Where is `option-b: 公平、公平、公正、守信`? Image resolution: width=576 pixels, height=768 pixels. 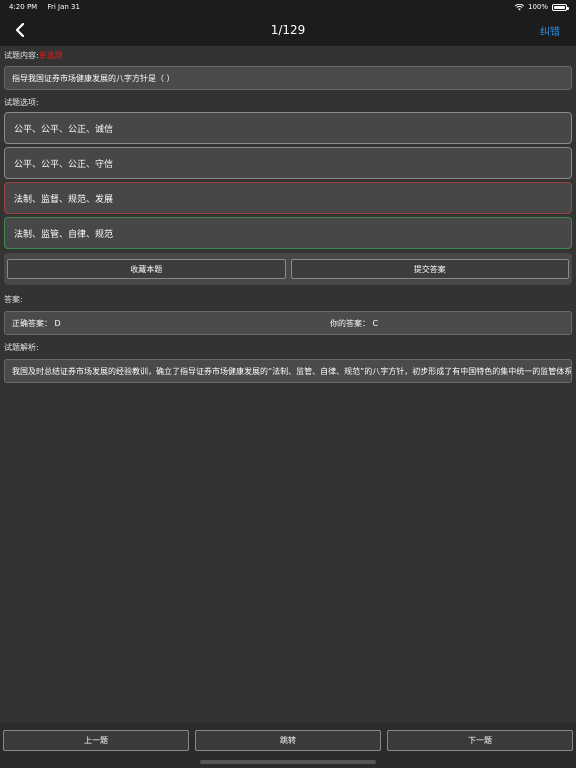
option-b: 公平、公平、公正、守信 is located at coordinates (288, 163).